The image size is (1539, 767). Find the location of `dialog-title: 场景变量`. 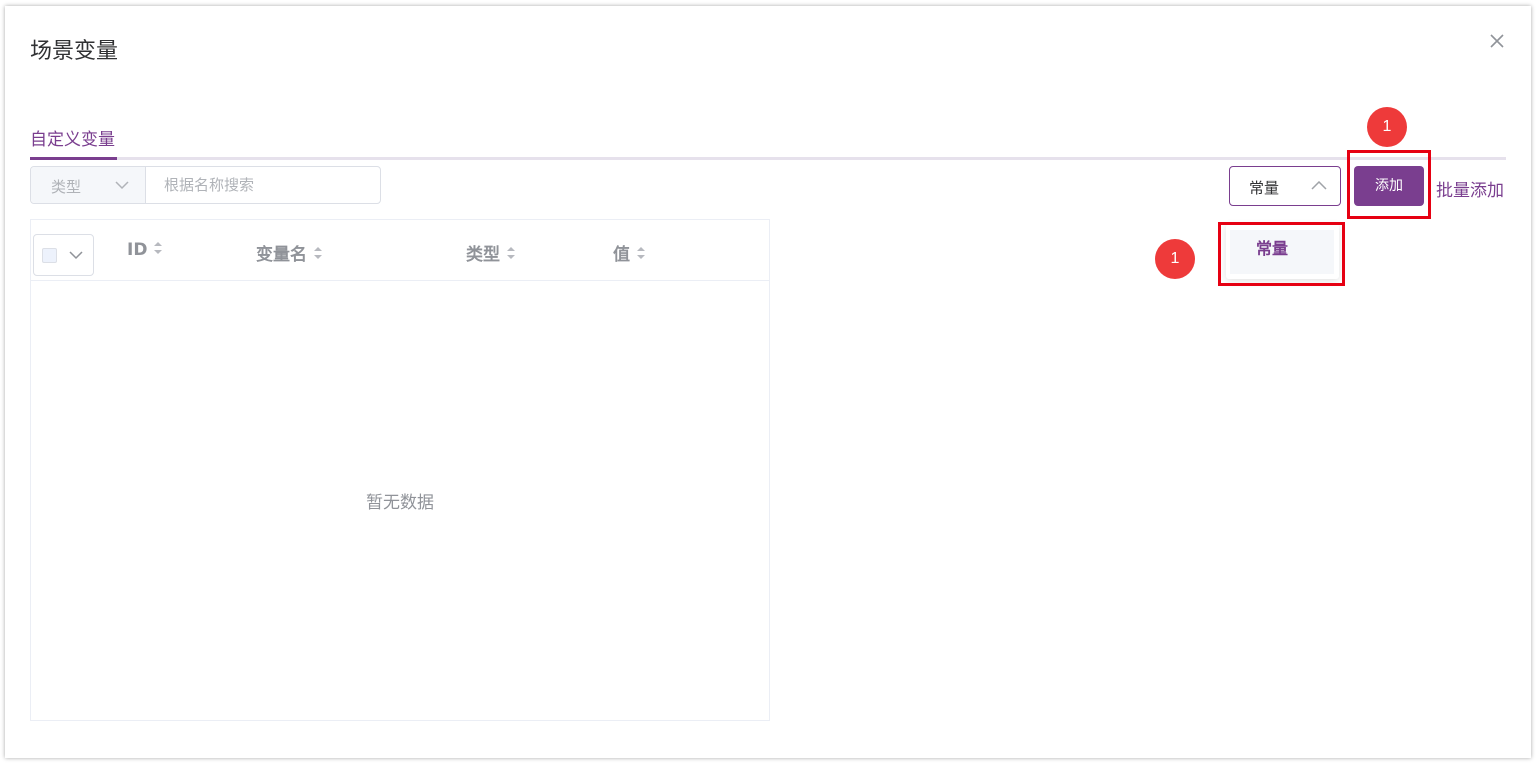

dialog-title: 场景变量 is located at coordinates (74, 51).